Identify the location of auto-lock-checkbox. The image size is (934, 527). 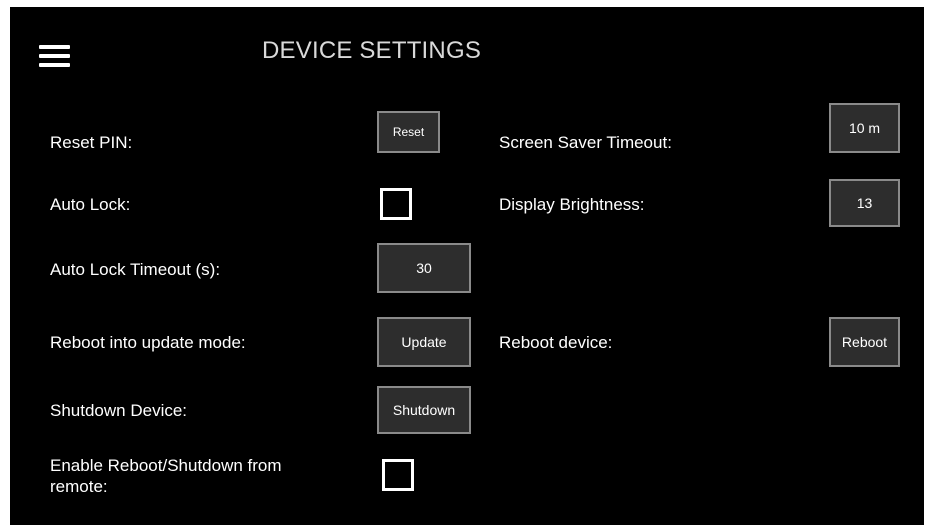
(396, 204).